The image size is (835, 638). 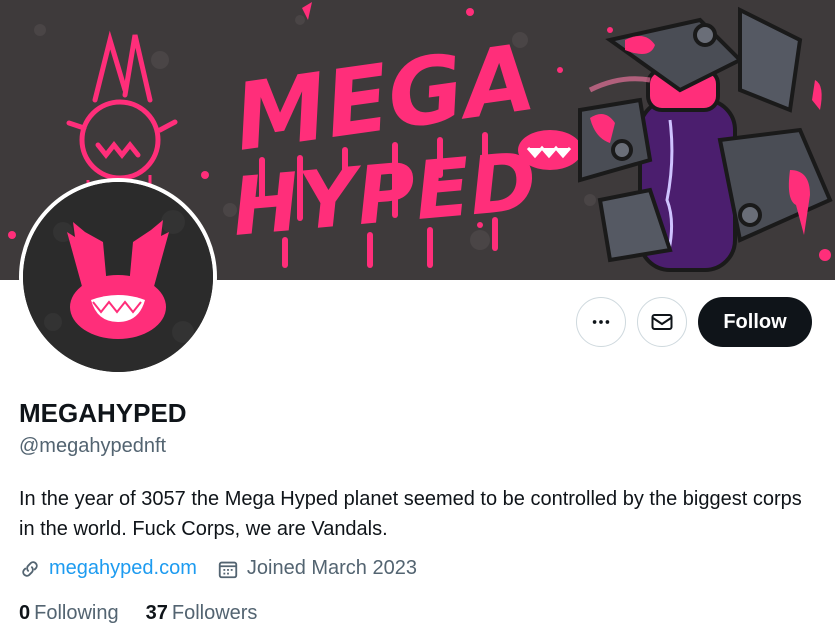 I want to click on followers-count: 37, so click(x=156, y=613).